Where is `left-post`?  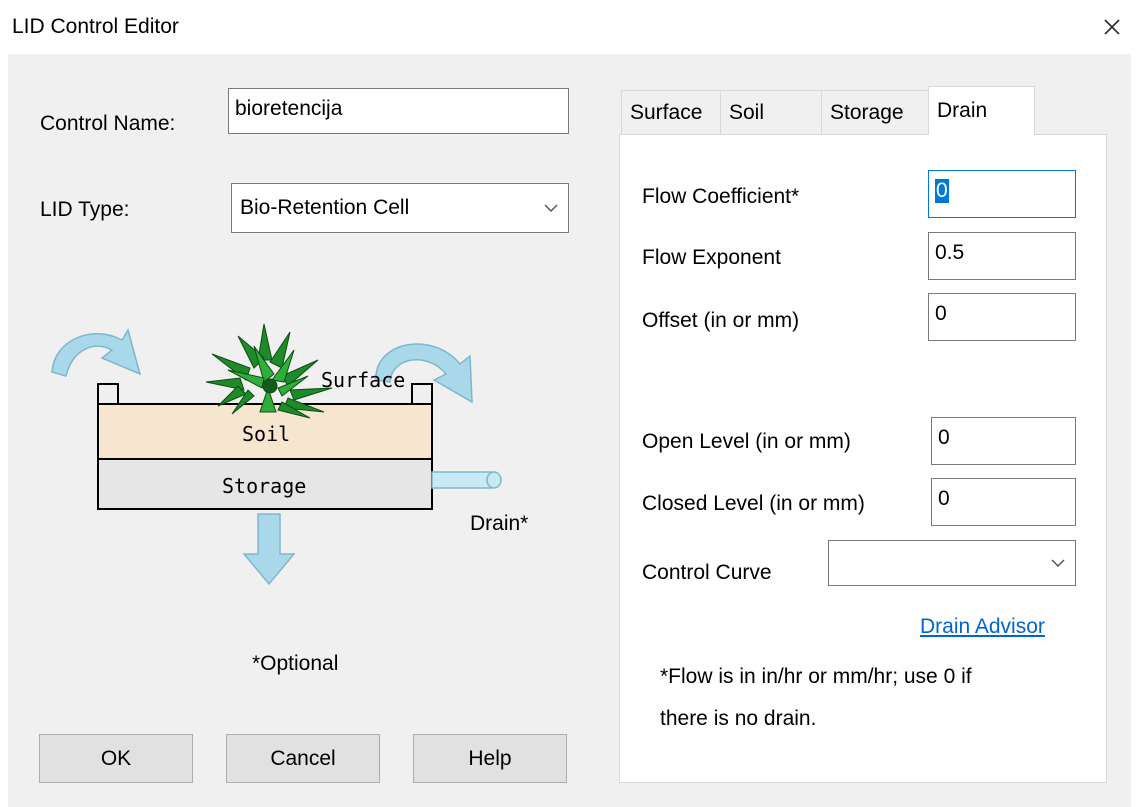 left-post is located at coordinates (108, 394).